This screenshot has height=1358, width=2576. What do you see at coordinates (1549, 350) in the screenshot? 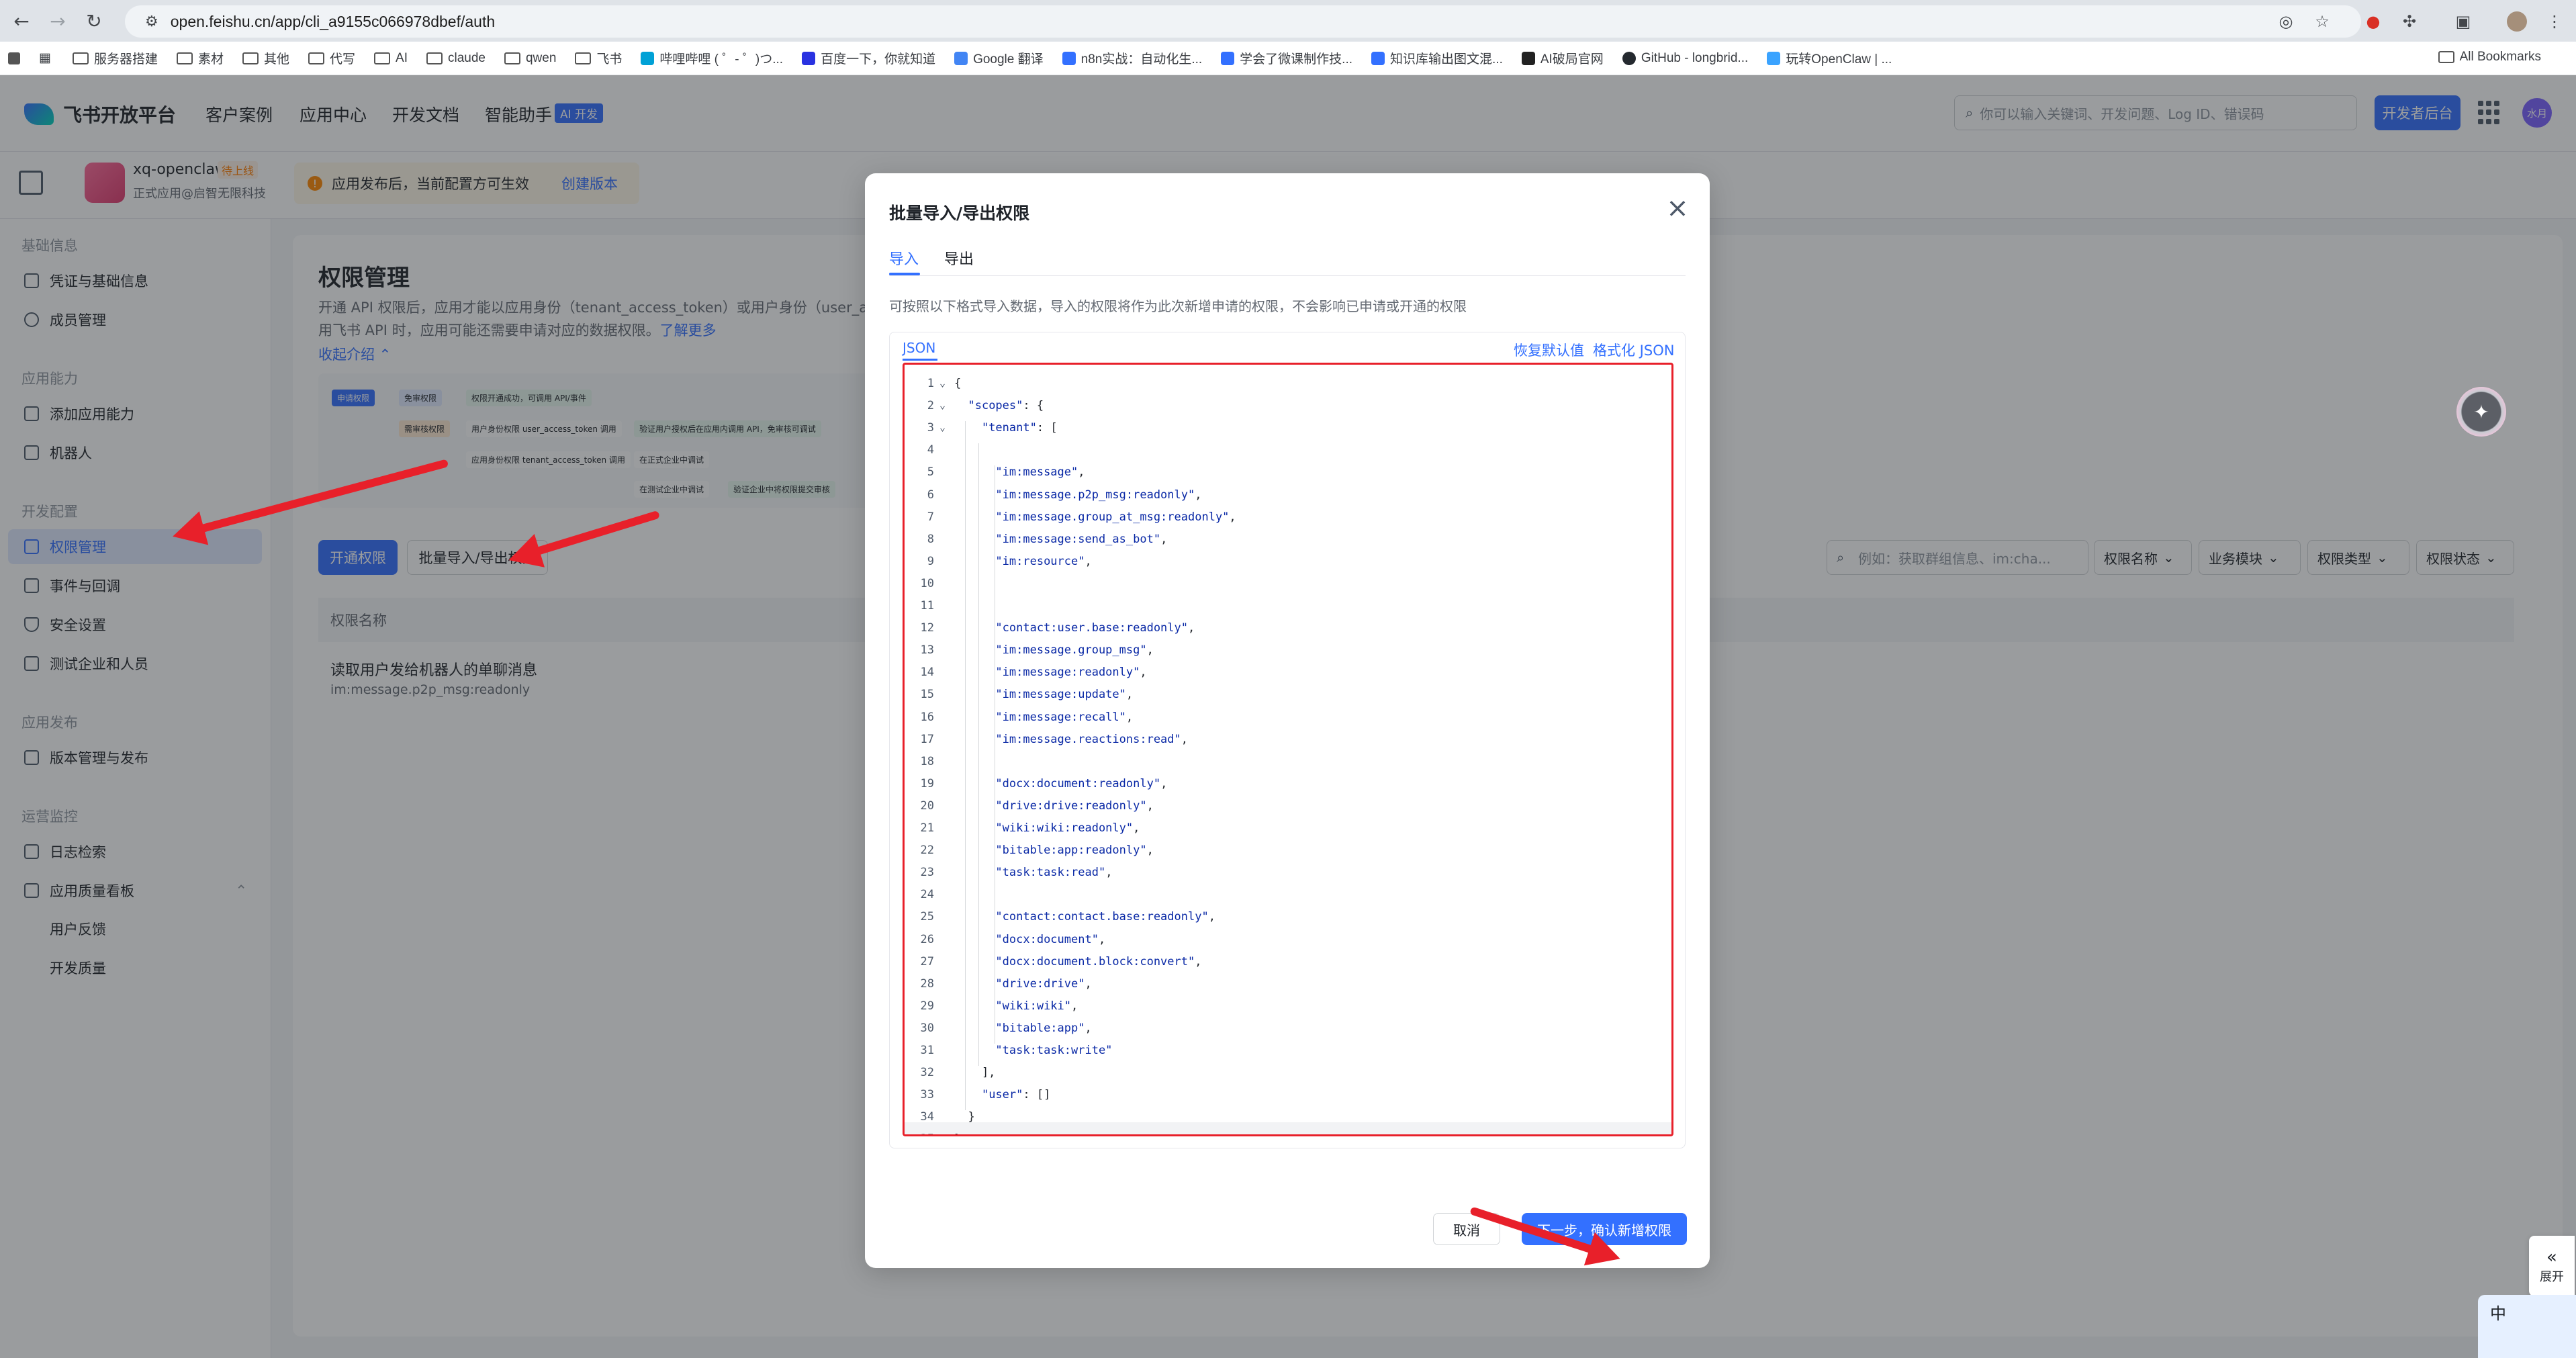
I see `restore-default-link: 恢复默认值` at bounding box center [1549, 350].